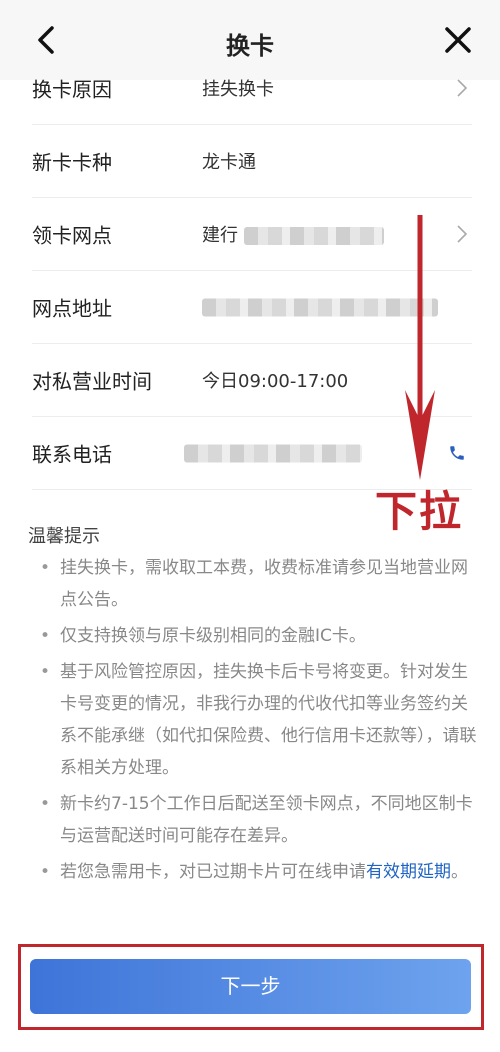  I want to click on row-label: 联系电话, so click(72, 454).